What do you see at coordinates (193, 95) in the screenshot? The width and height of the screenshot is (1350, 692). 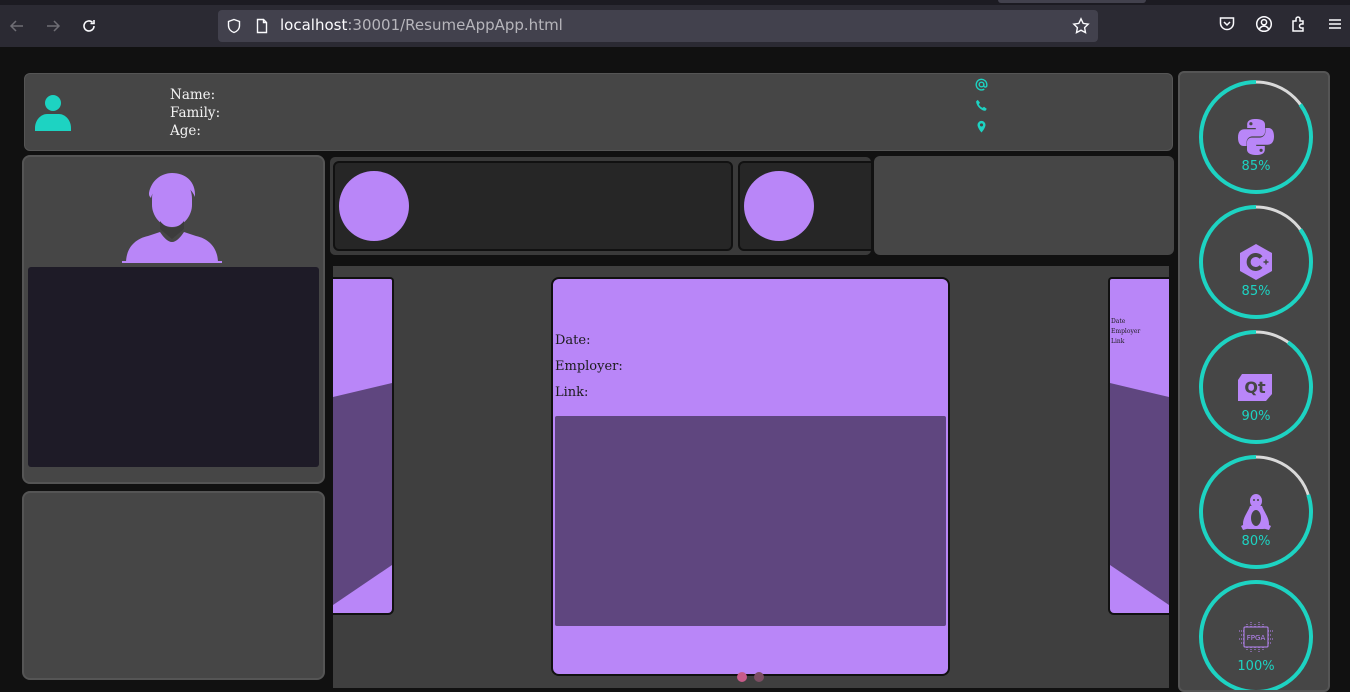 I see `name-label: Name:` at bounding box center [193, 95].